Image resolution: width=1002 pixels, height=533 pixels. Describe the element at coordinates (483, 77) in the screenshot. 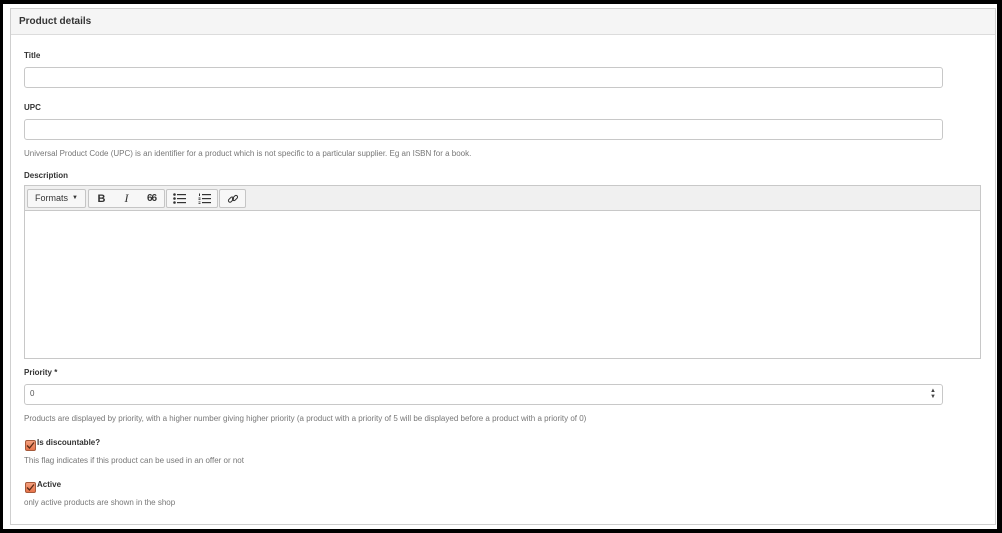

I see `title-input` at that location.